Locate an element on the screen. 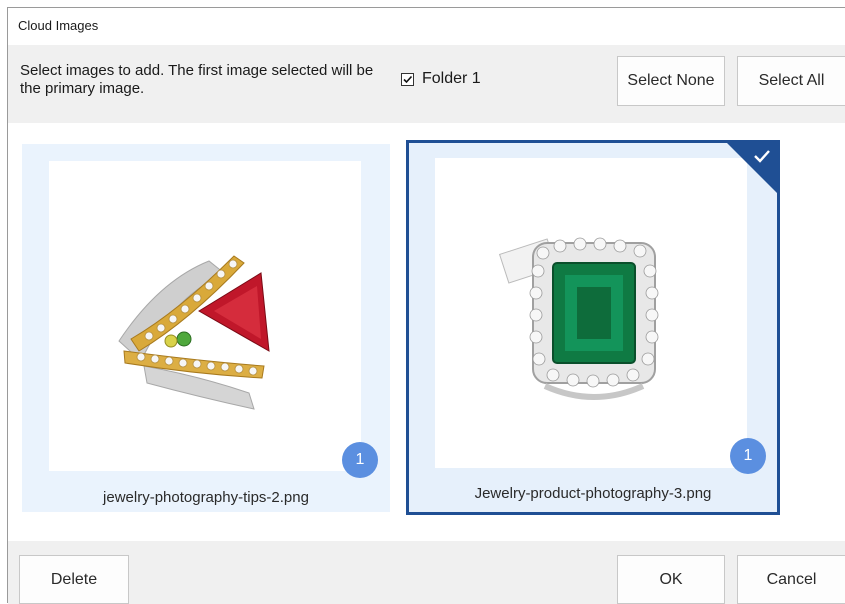  delete-button: Delete is located at coordinates (74, 579).